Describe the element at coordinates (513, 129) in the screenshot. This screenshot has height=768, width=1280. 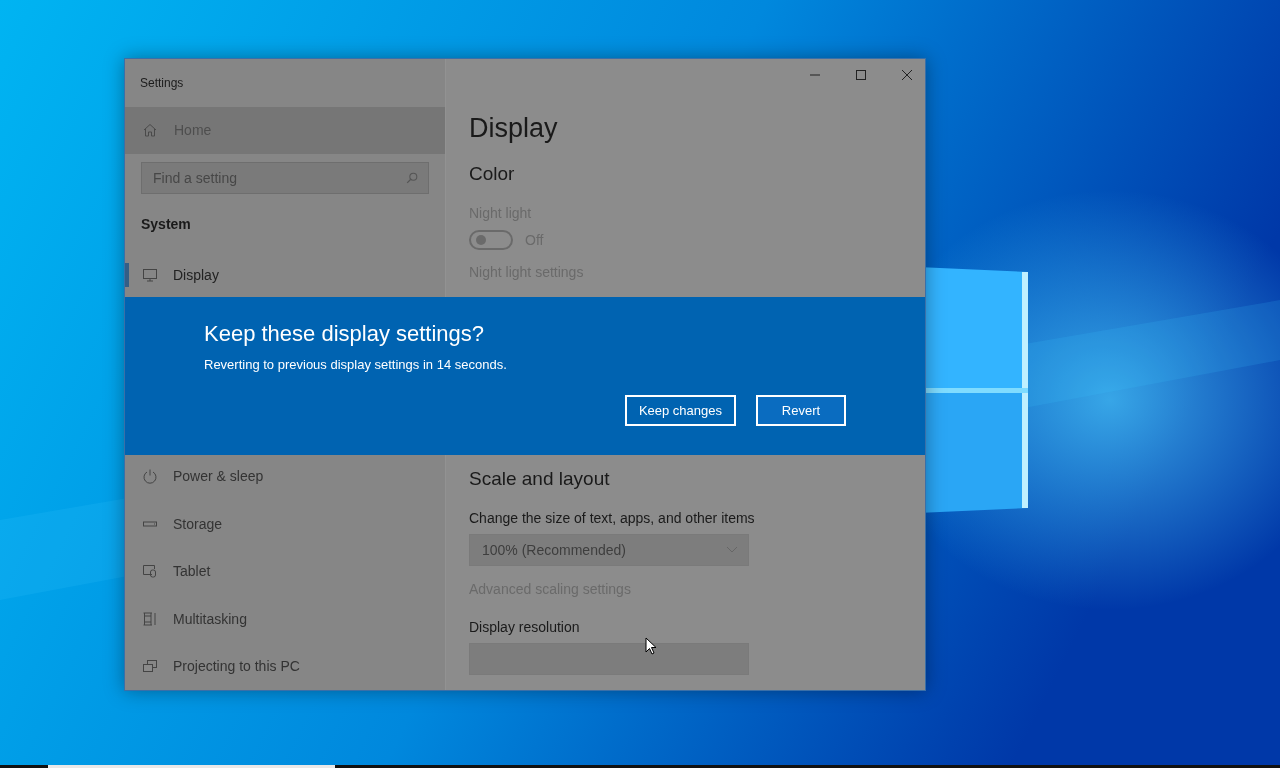
I see `page-title: Display` at that location.